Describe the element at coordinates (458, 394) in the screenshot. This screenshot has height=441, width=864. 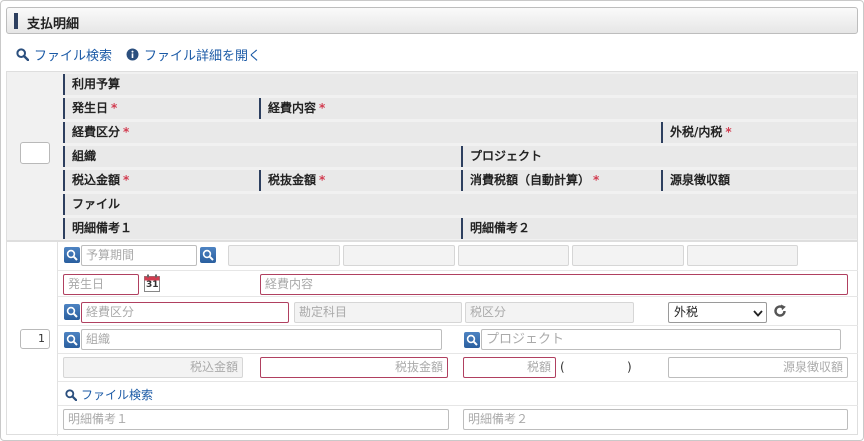
I see `row-file-line` at that location.